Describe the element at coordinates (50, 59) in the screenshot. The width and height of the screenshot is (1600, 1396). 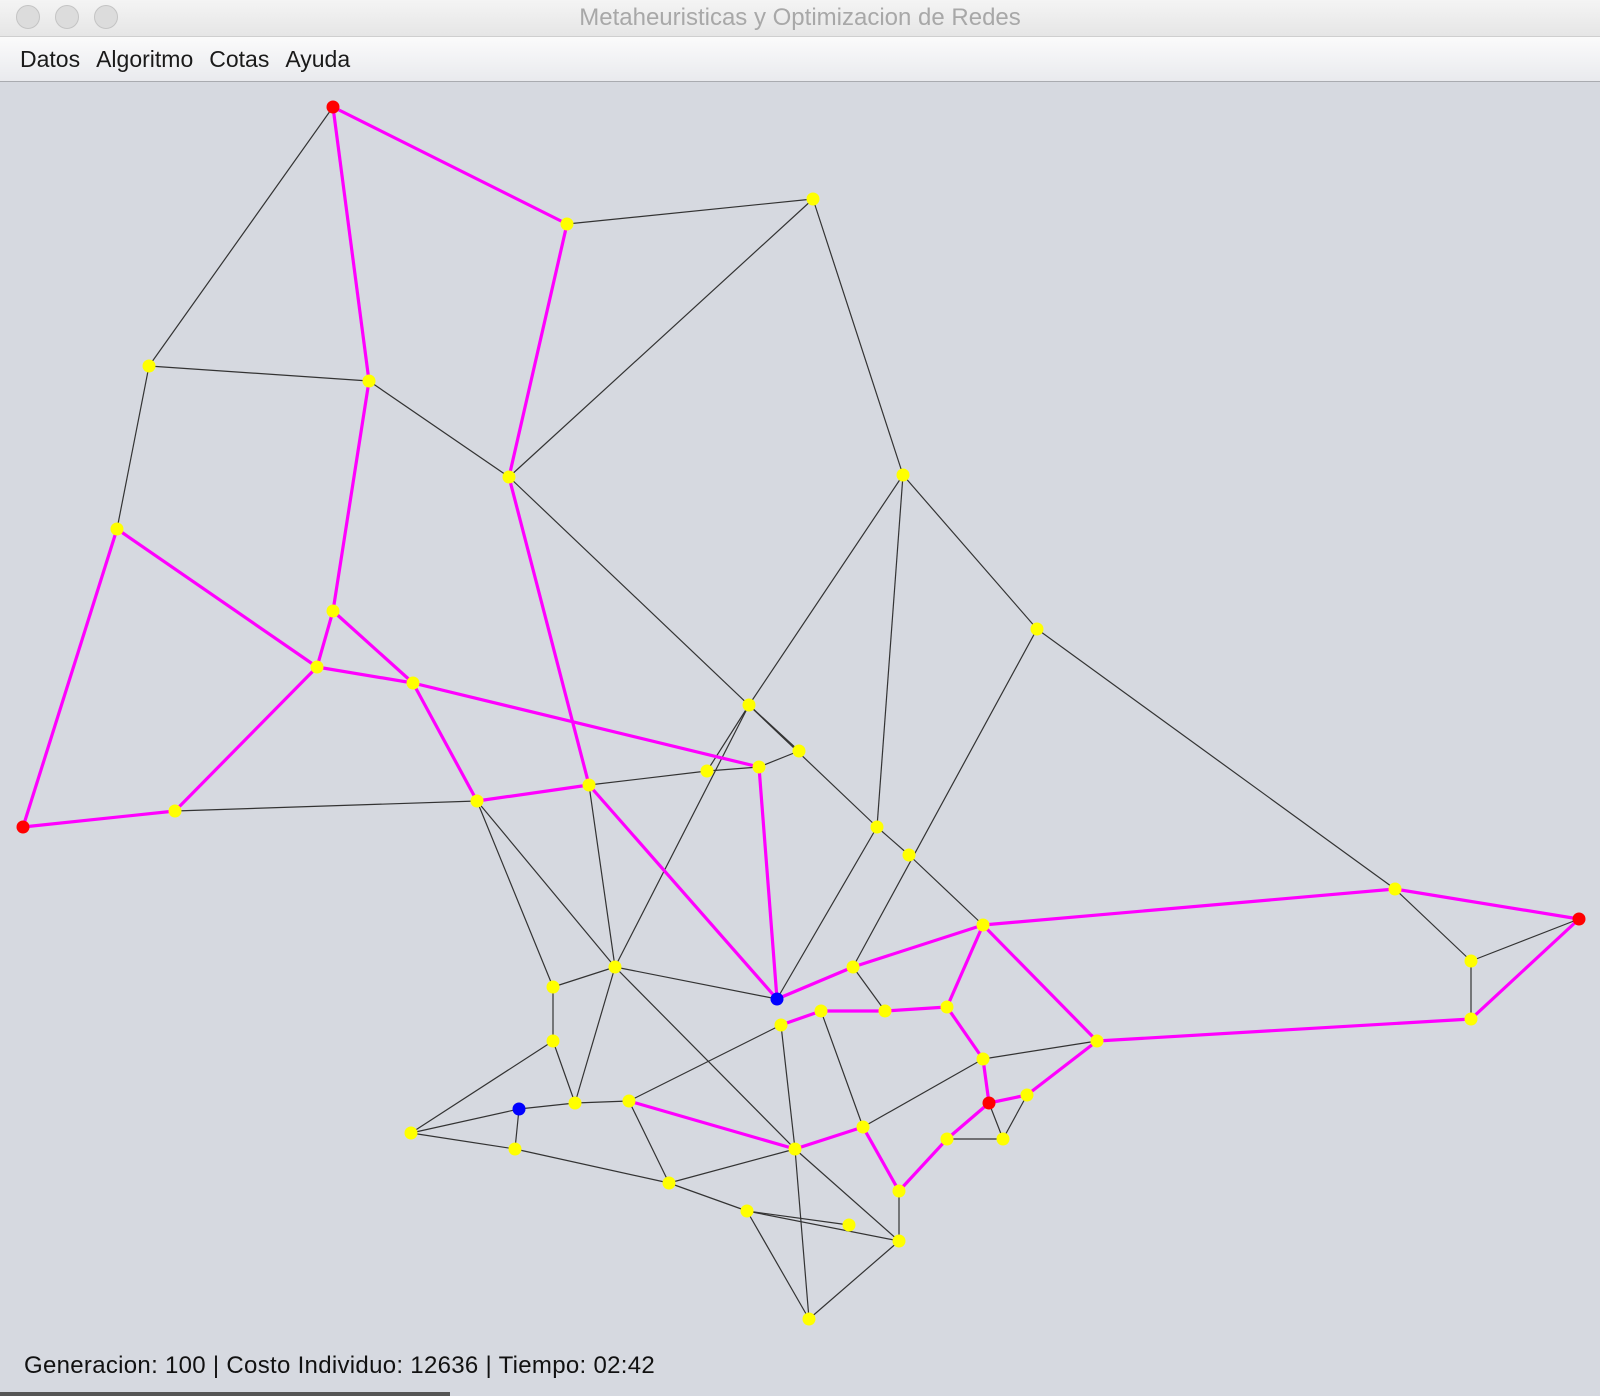
I see `menu-datos: Datos` at that location.